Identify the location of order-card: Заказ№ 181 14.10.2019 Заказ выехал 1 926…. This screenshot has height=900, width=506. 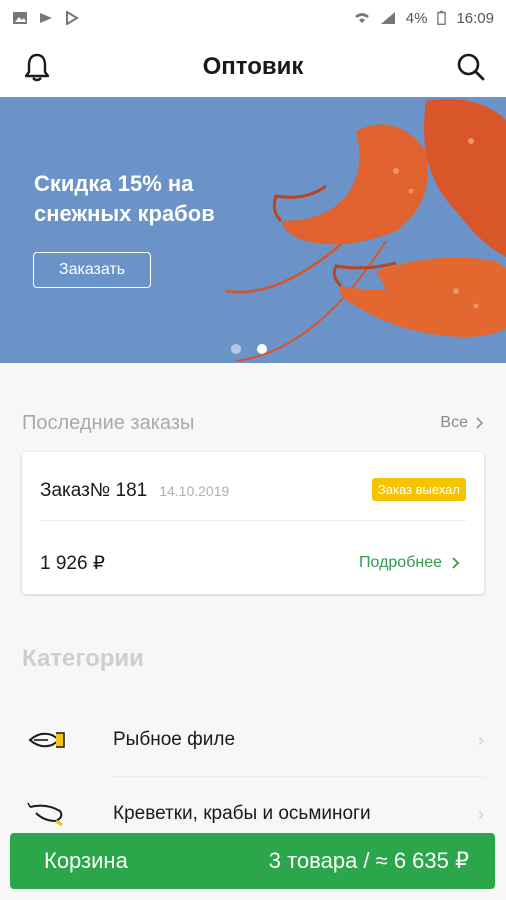
(253, 523).